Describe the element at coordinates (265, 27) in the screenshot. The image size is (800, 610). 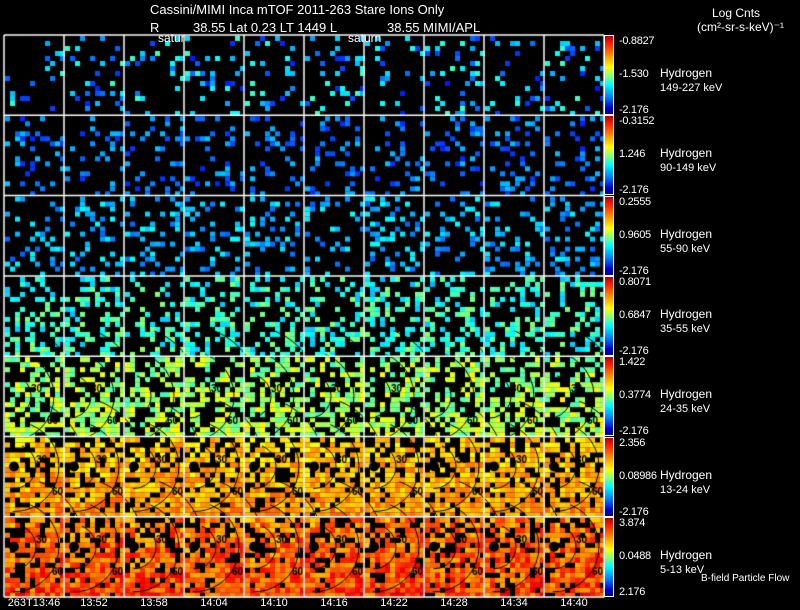
I see `ephemeris-info: 38.55 Lat 0.23 LT 1449 L` at that location.